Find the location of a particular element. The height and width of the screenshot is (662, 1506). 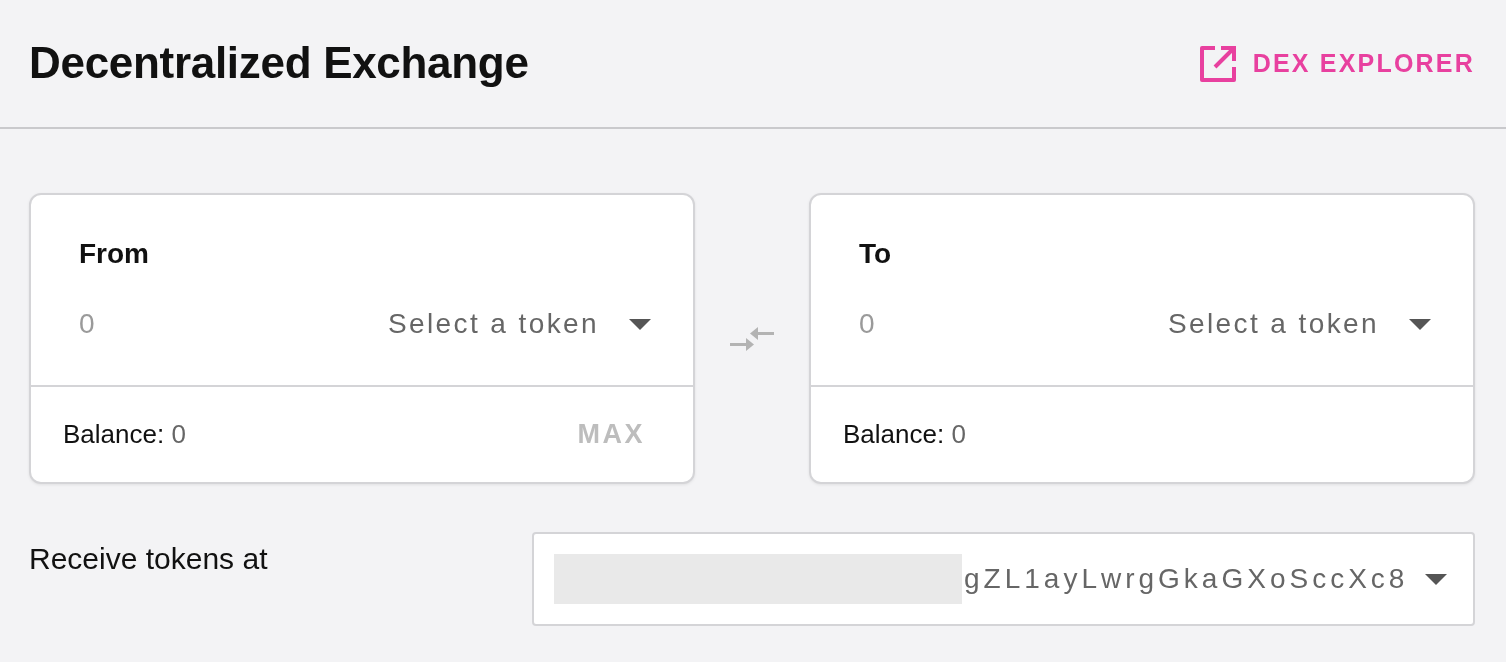

page-title: Decentralized Exchange is located at coordinates (279, 63).